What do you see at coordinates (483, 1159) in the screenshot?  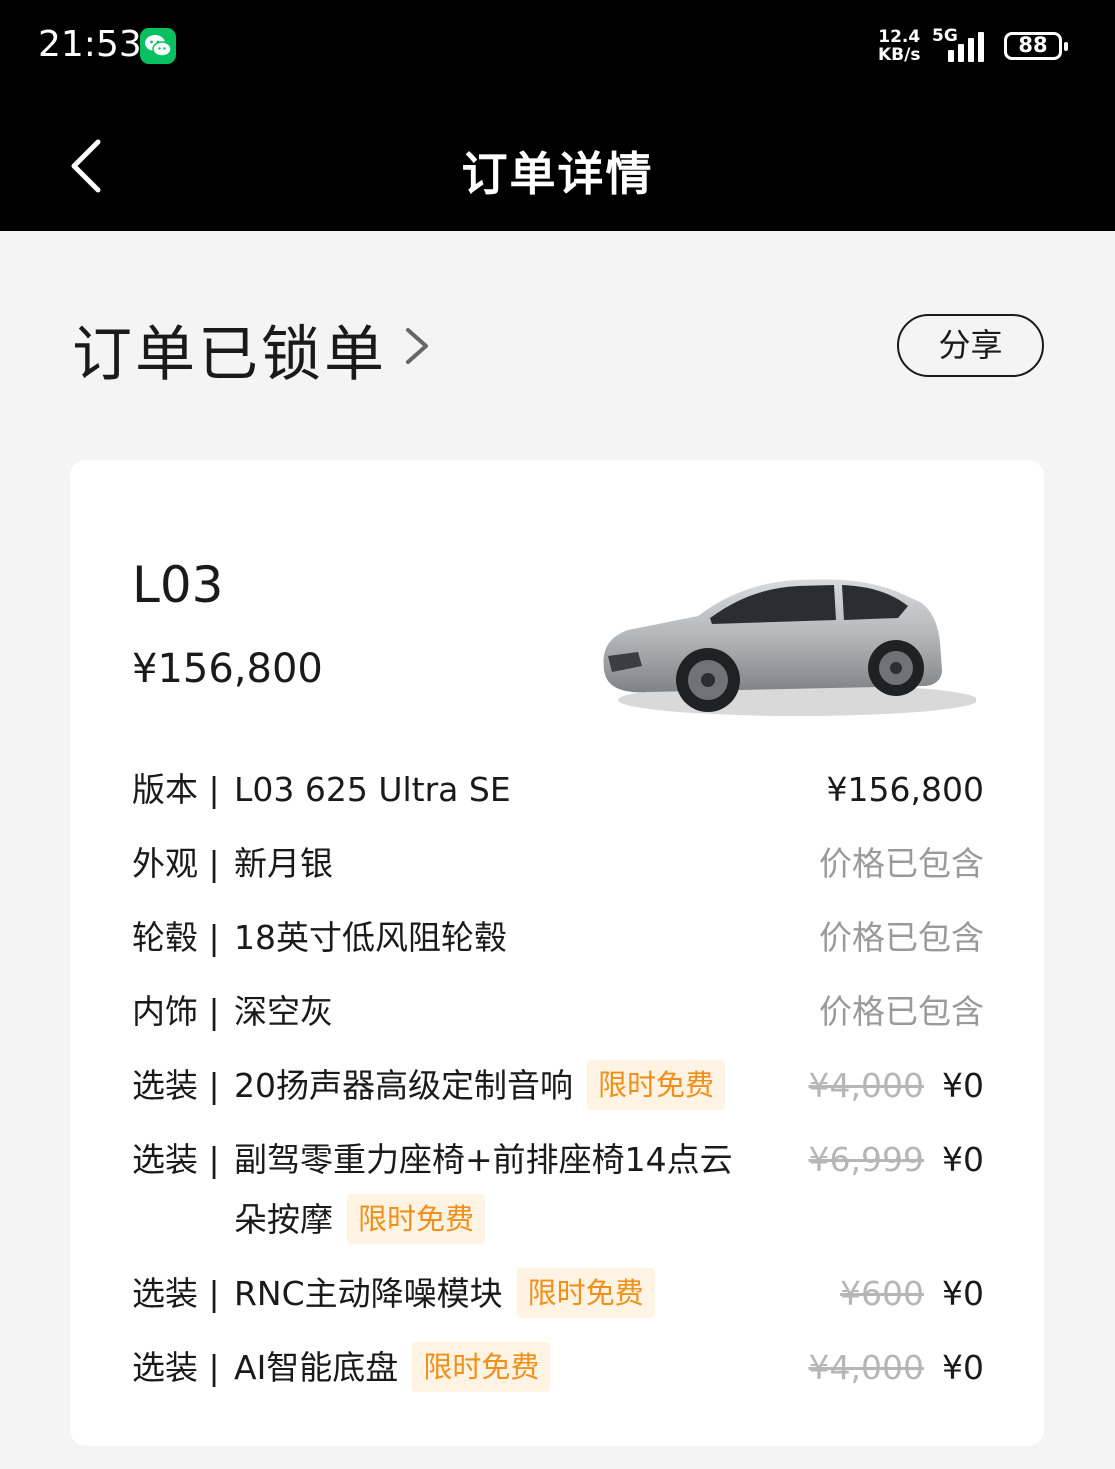 I see `row-value-line1: 副驾零重力座椅+前排座椅14点云` at bounding box center [483, 1159].